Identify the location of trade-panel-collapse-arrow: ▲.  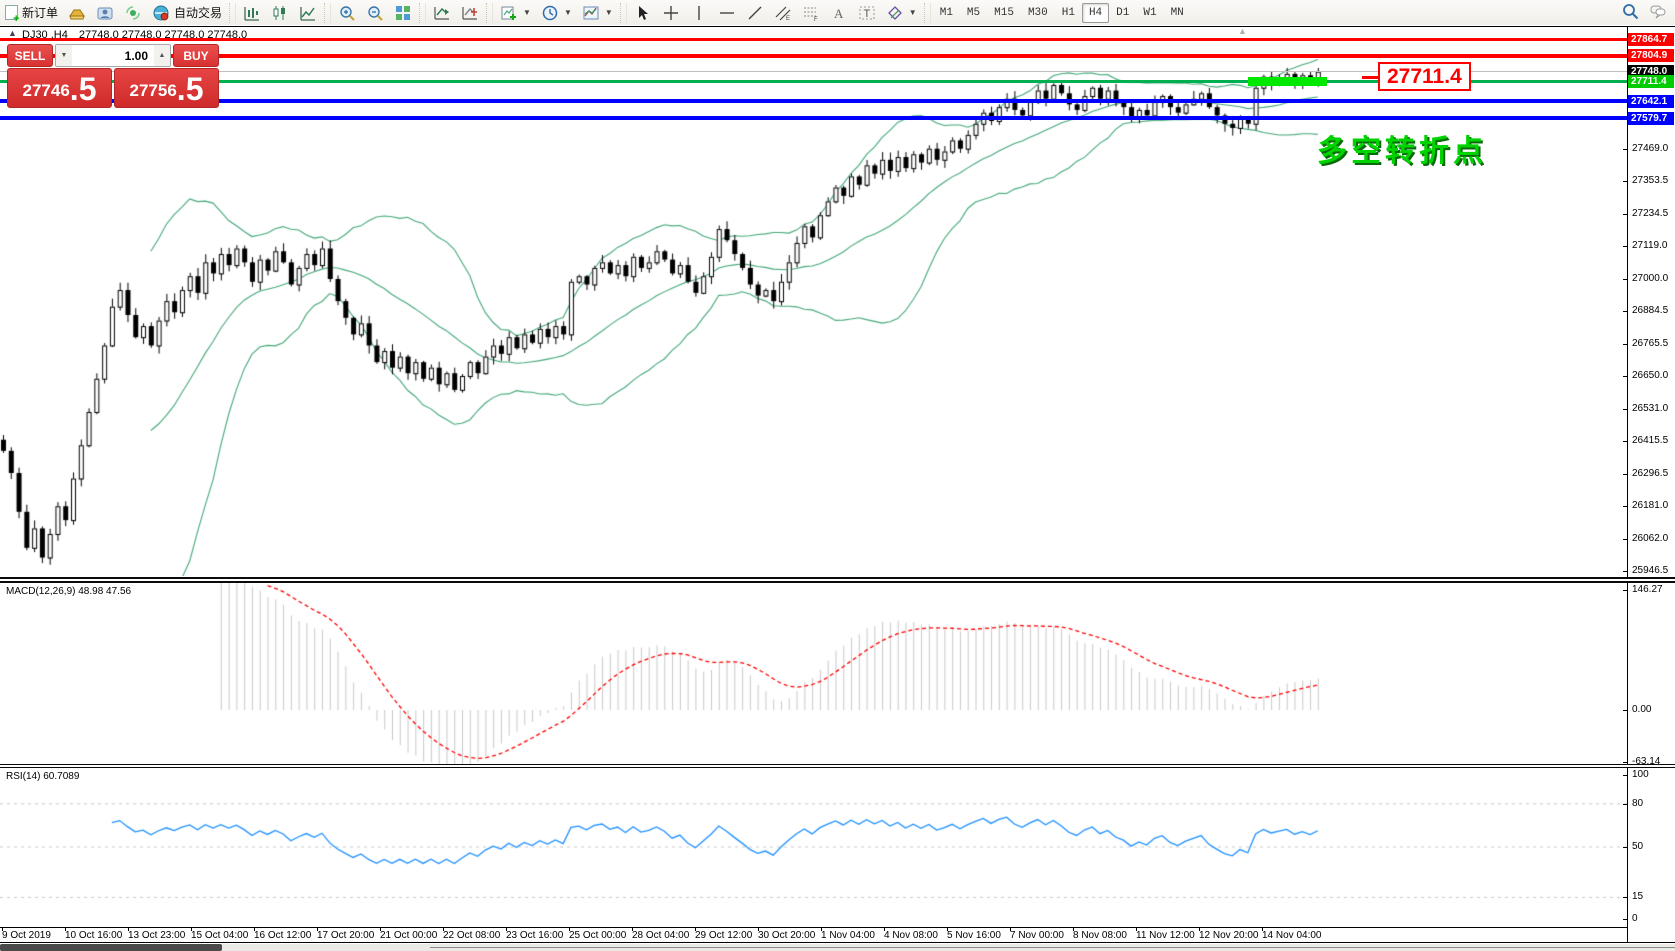
(12, 33).